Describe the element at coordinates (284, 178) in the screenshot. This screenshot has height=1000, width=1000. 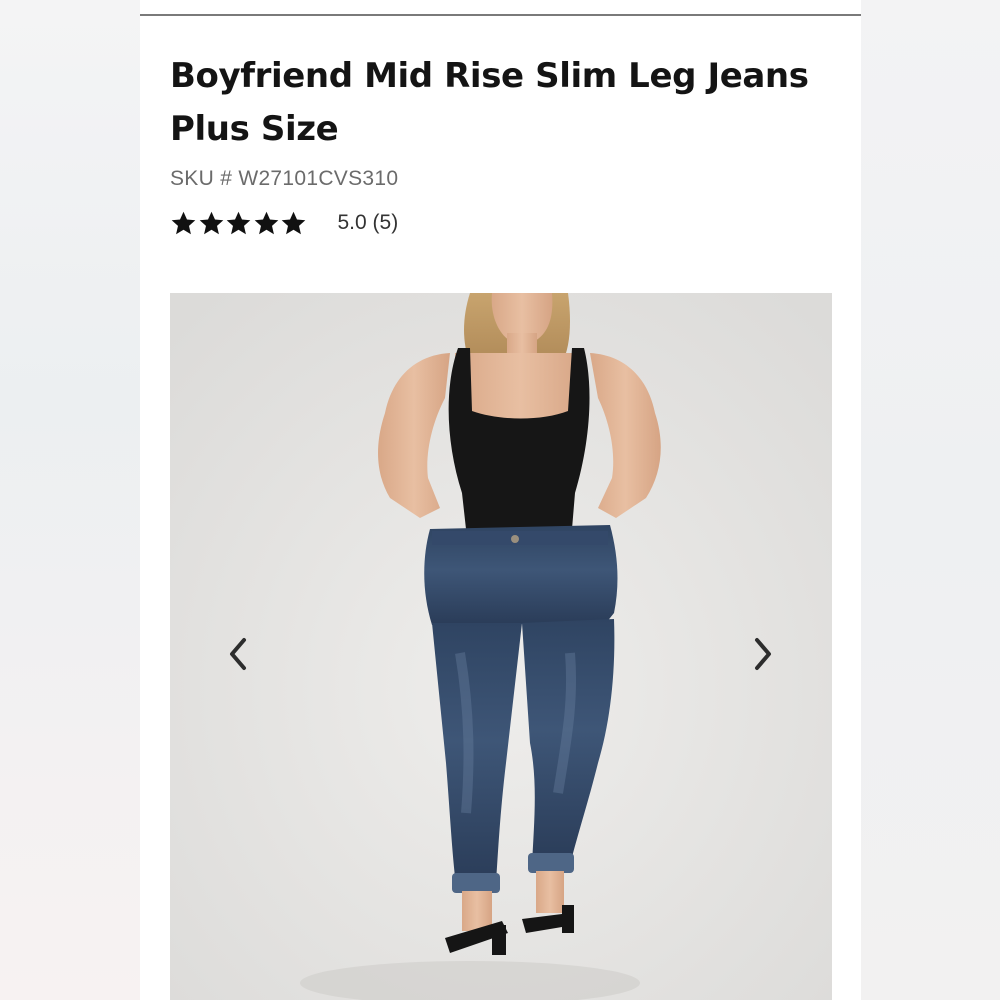
I see `product-sku: SKU # W27101CVS310` at that location.